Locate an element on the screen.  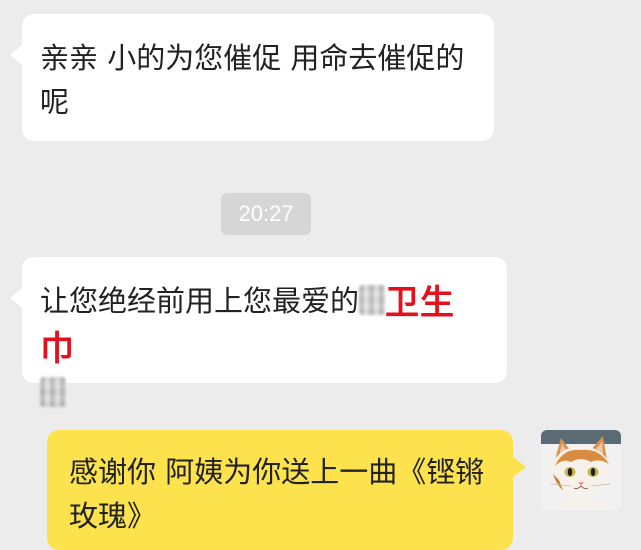
kitten-avatar-icon is located at coordinates (581, 470).